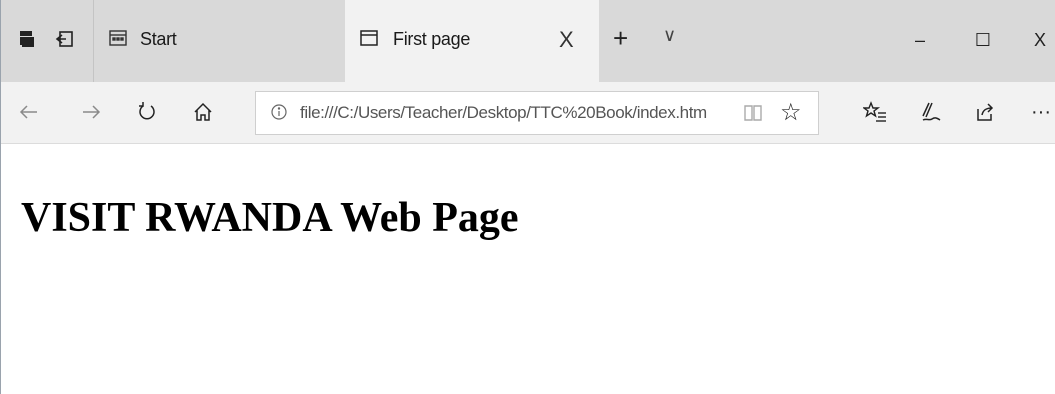 The width and height of the screenshot is (1055, 394). I want to click on tab-list-button: ∨, so click(669, 35).